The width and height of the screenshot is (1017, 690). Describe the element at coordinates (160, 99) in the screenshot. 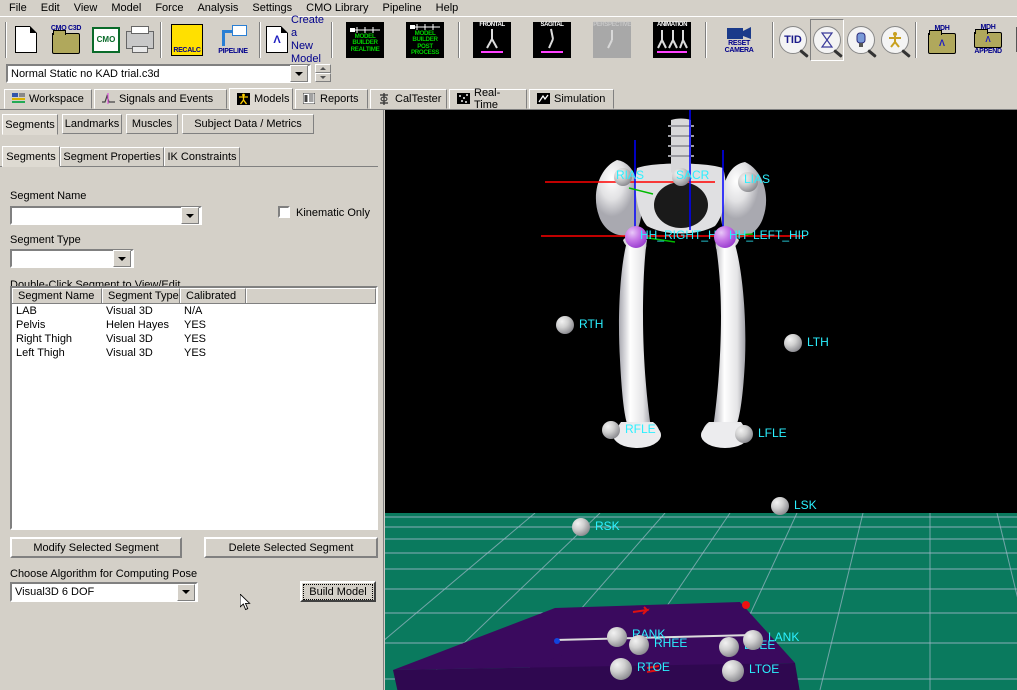

I see `tab-signals-and-events: Signals and Events` at that location.